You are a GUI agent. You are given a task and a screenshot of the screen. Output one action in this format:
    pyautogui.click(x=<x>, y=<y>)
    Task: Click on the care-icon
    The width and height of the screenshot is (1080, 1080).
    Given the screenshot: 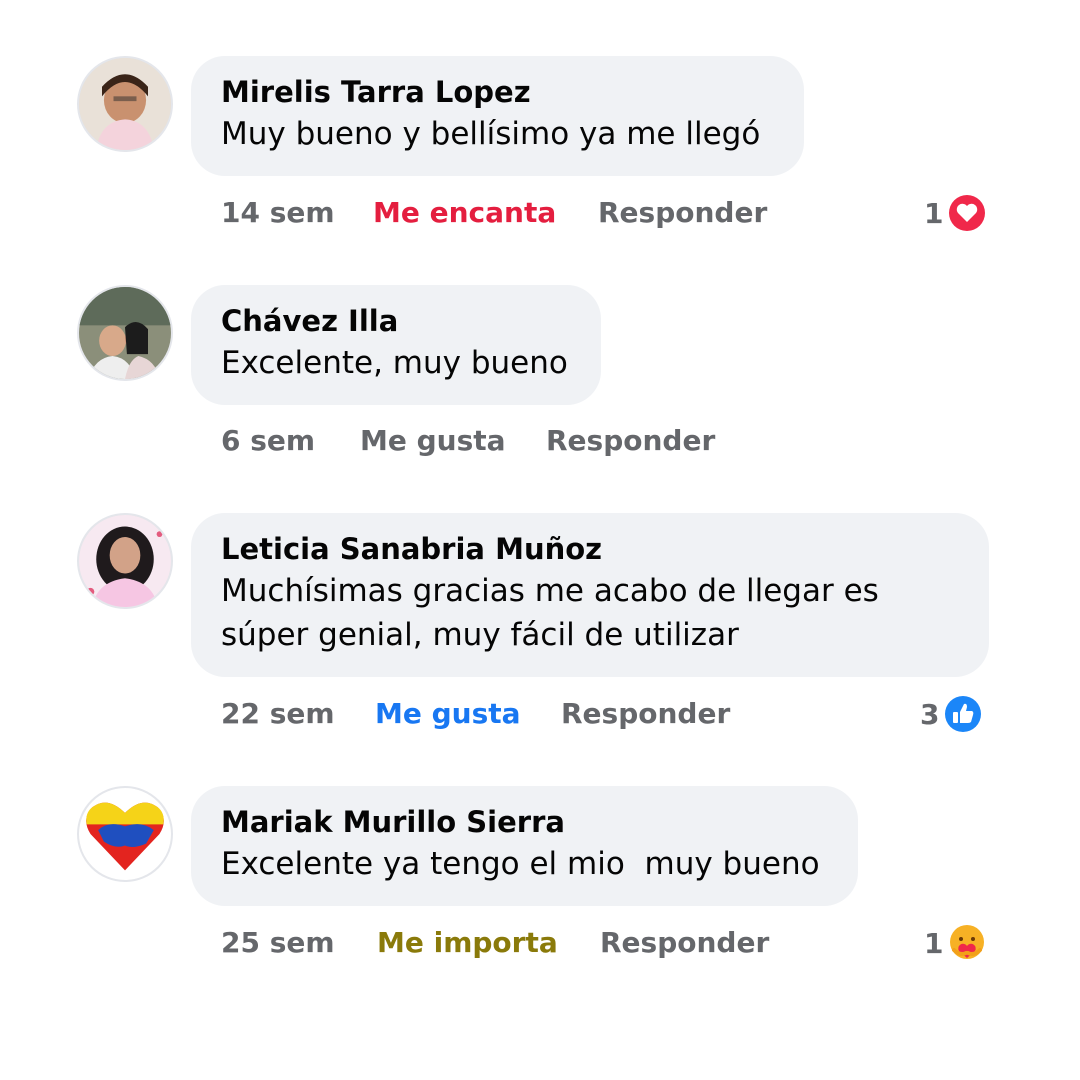 What is the action you would take?
    pyautogui.click(x=967, y=943)
    